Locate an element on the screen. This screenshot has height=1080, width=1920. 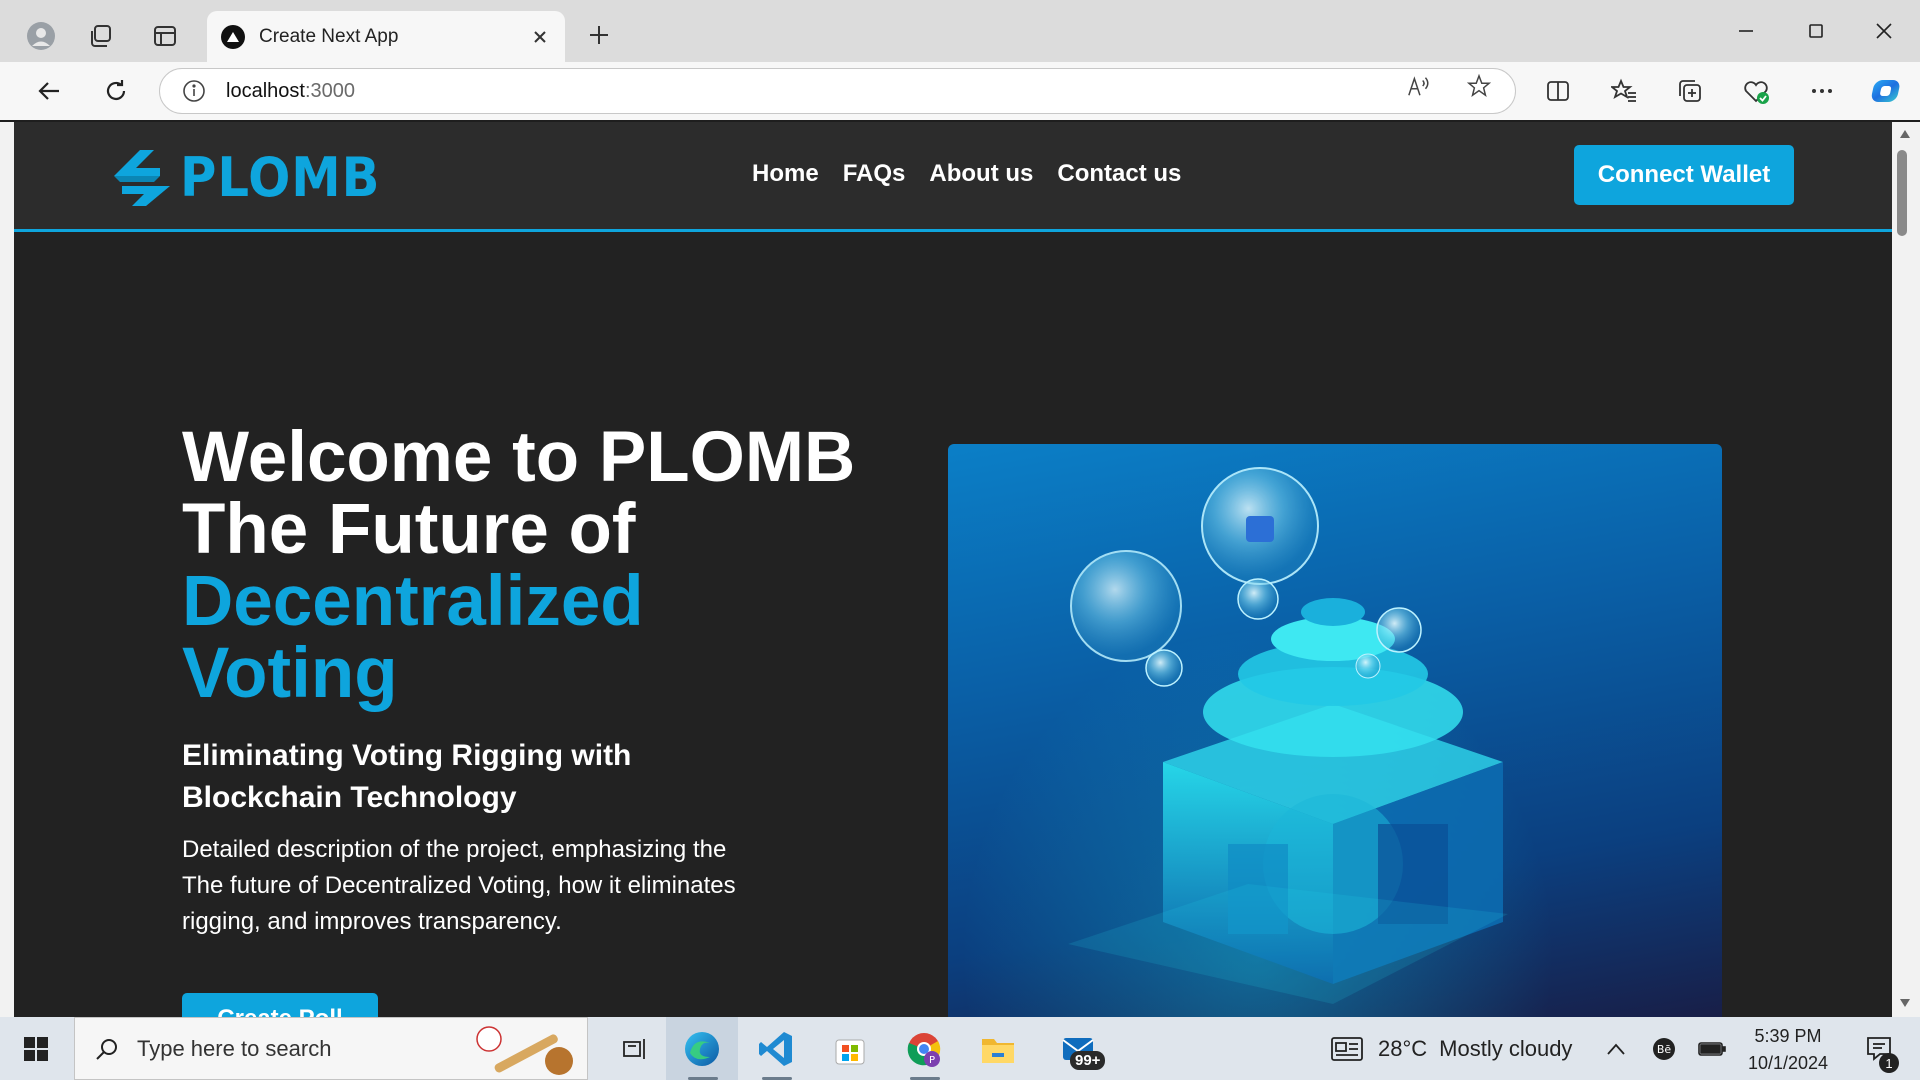
tab-create-next-app: Create Next App is located at coordinates (386, 36).